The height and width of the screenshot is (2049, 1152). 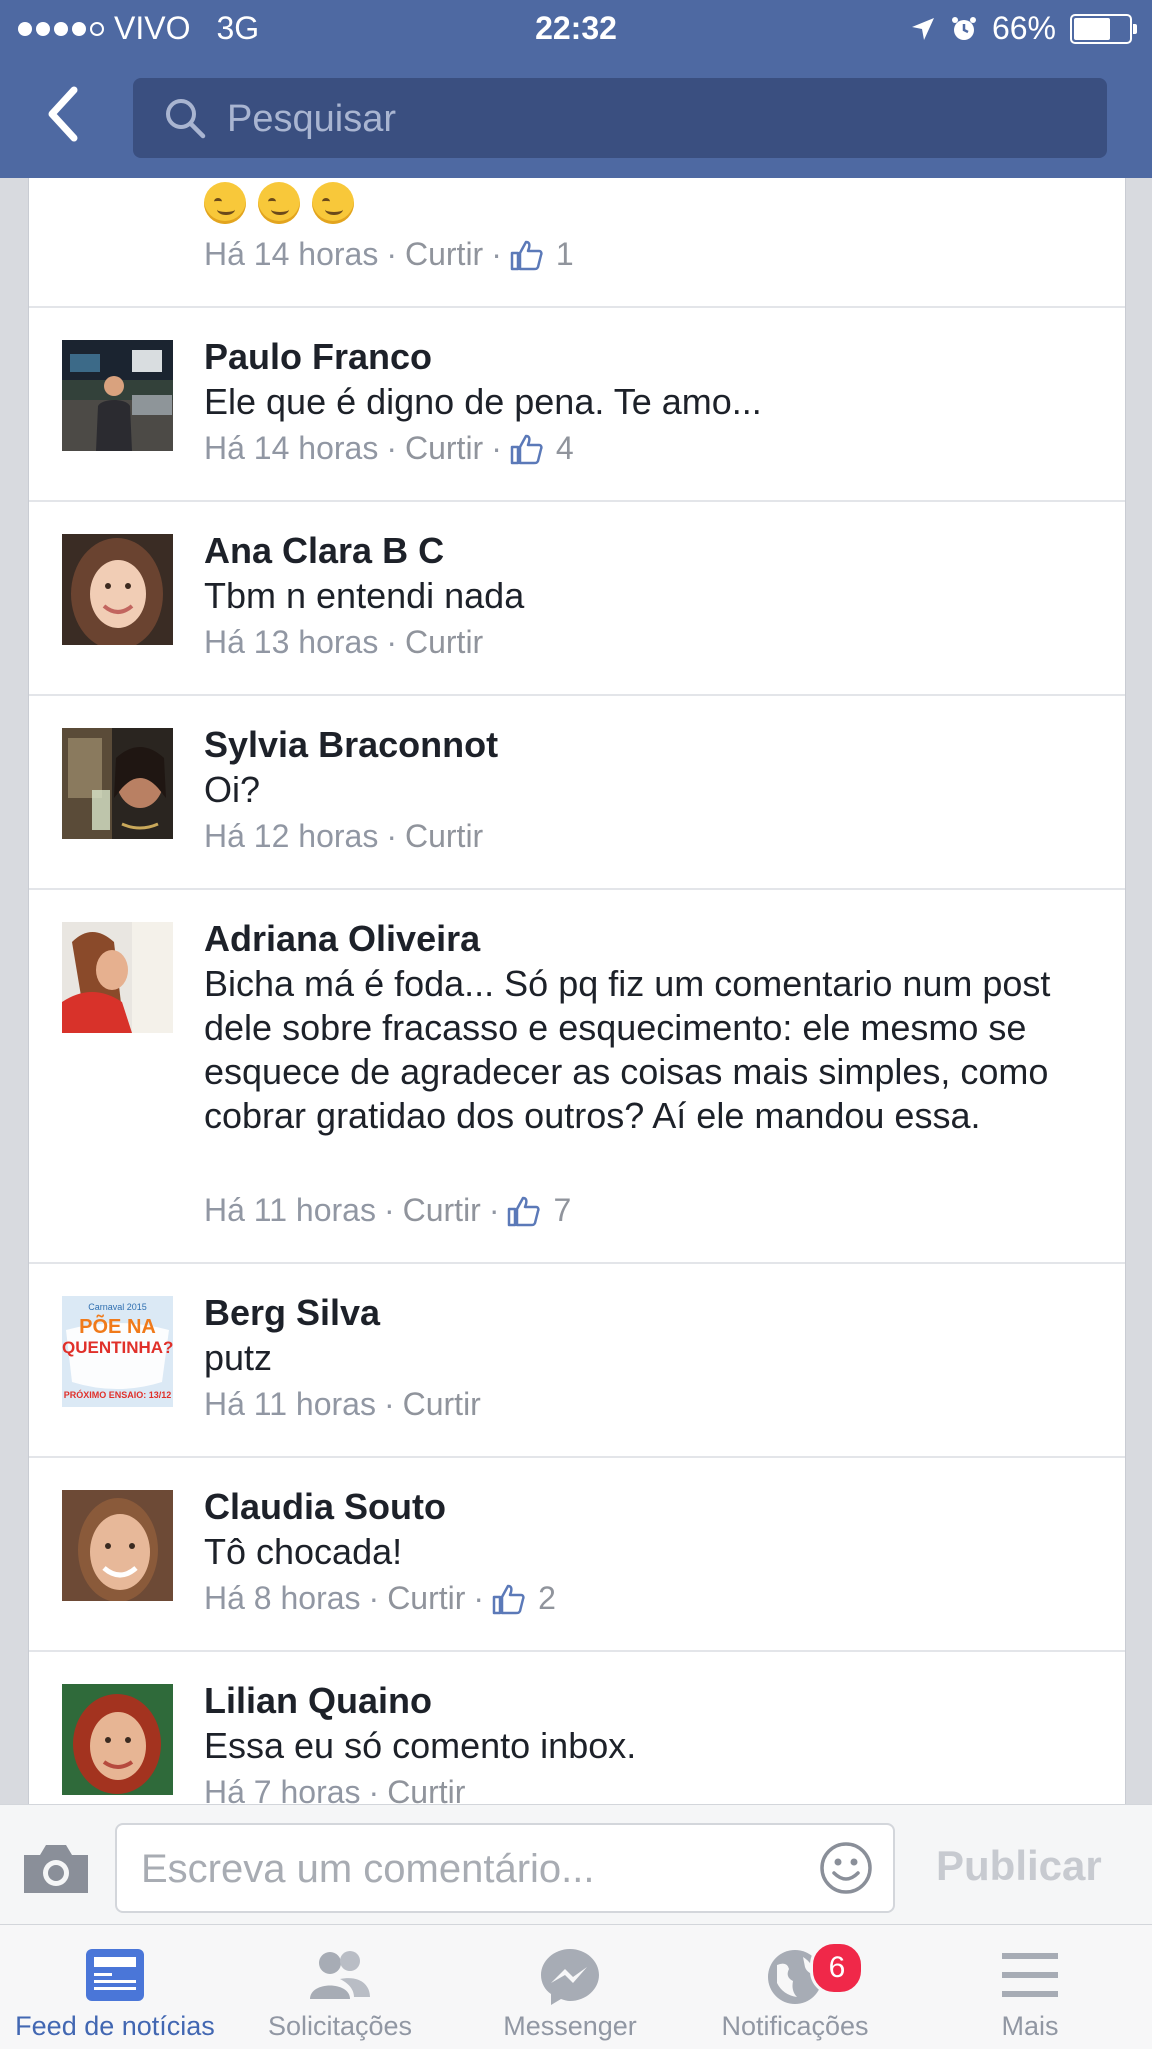 I want to click on search-icon, so click(x=186, y=119).